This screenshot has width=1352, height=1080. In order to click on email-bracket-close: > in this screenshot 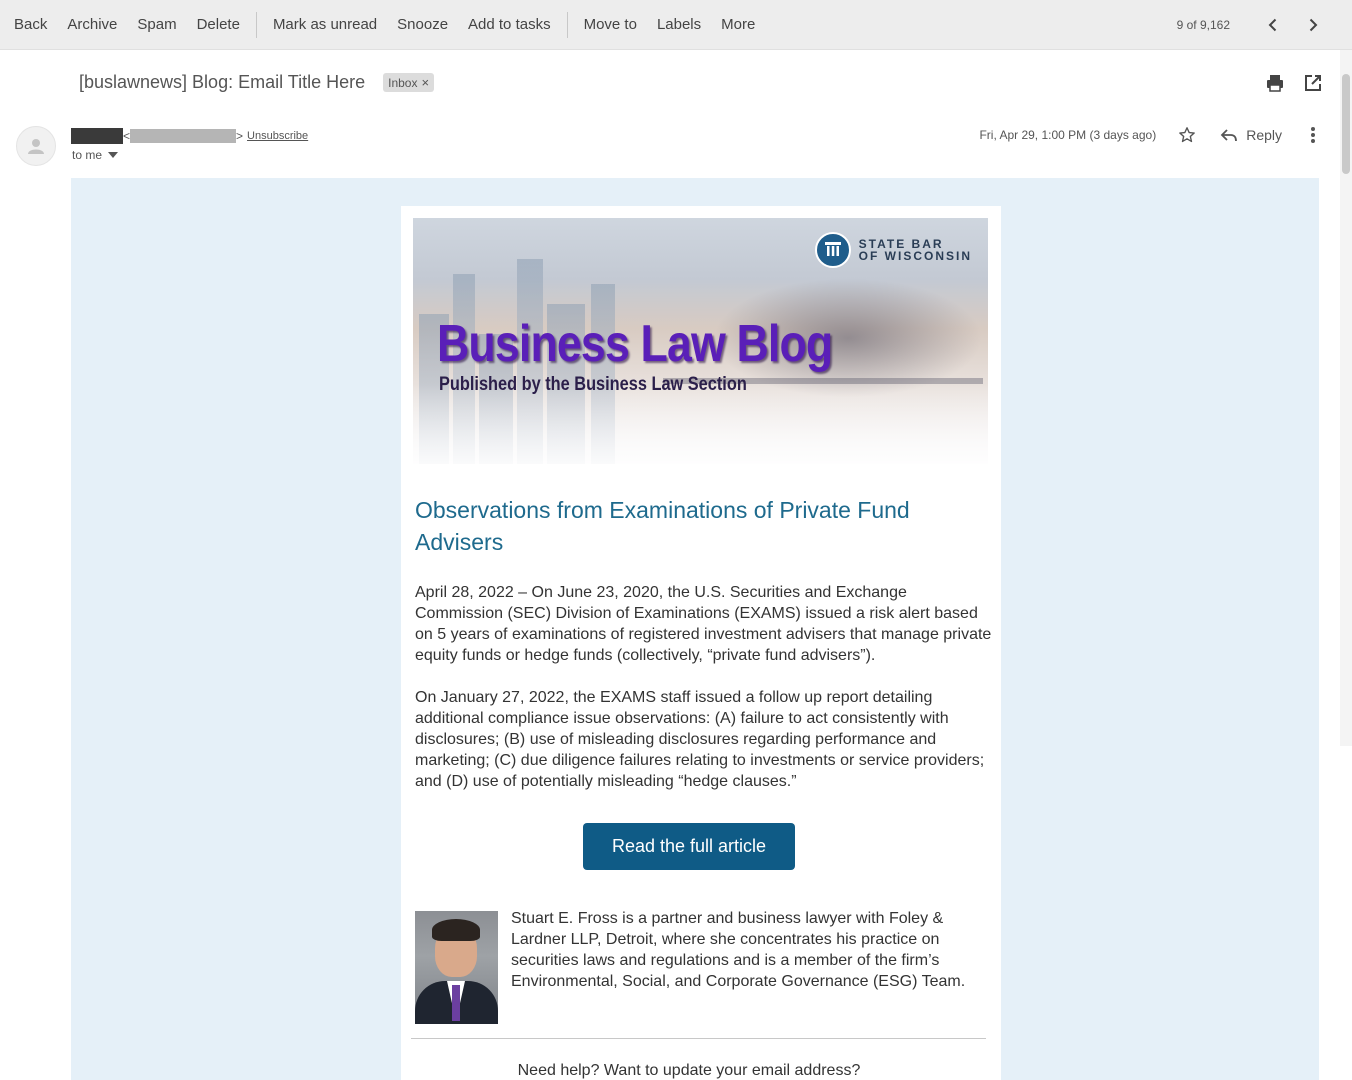, I will do `click(240, 136)`.